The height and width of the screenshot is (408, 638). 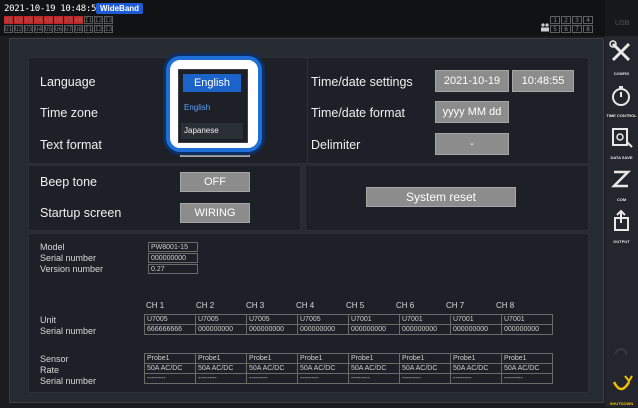 I want to click on unit-label: Unit, so click(x=48, y=320).